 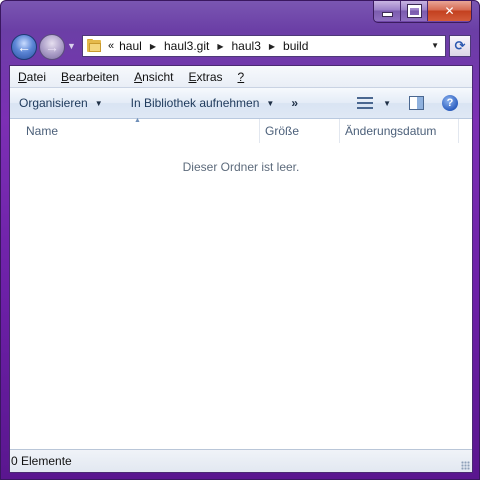 I want to click on more-commands-button: », so click(x=294, y=103).